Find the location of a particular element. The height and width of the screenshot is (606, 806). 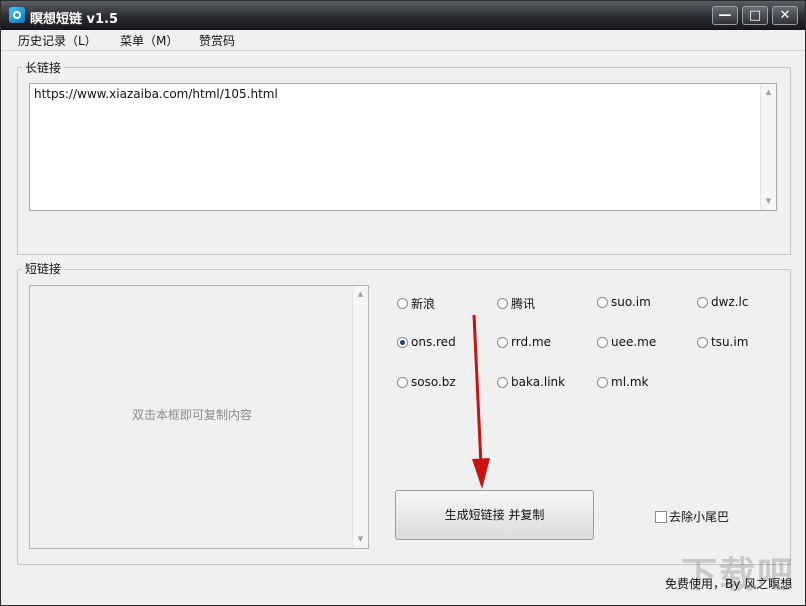

checkbox-icon is located at coordinates (661, 516).